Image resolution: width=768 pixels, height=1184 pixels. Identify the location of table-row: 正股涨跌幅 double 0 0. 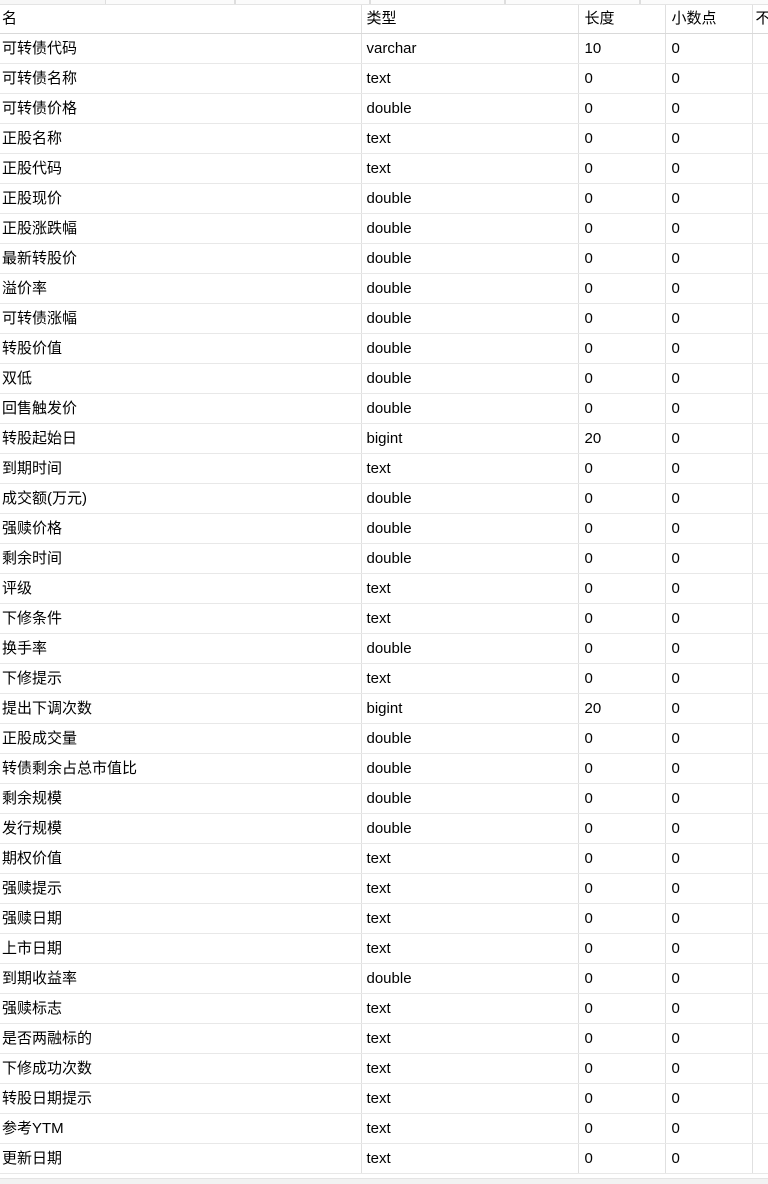
(384, 228).